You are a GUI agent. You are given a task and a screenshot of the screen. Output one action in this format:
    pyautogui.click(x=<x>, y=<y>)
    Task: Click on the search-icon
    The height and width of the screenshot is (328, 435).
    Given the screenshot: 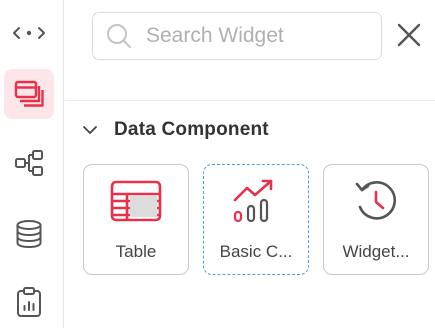 What is the action you would take?
    pyautogui.click(x=119, y=36)
    